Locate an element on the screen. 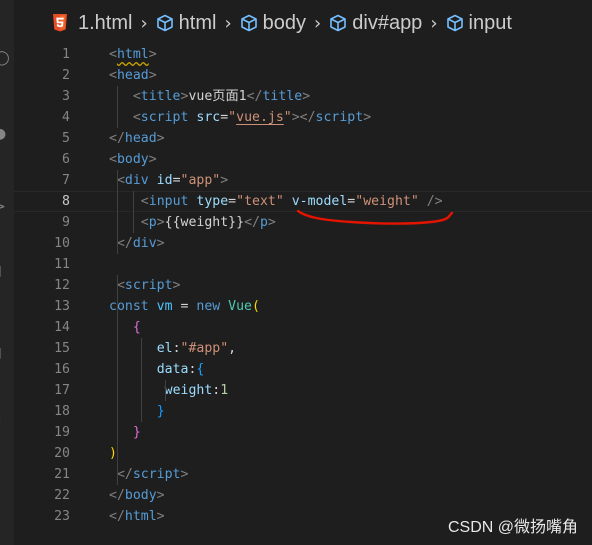  search-icon: ● is located at coordinates (5, 134).